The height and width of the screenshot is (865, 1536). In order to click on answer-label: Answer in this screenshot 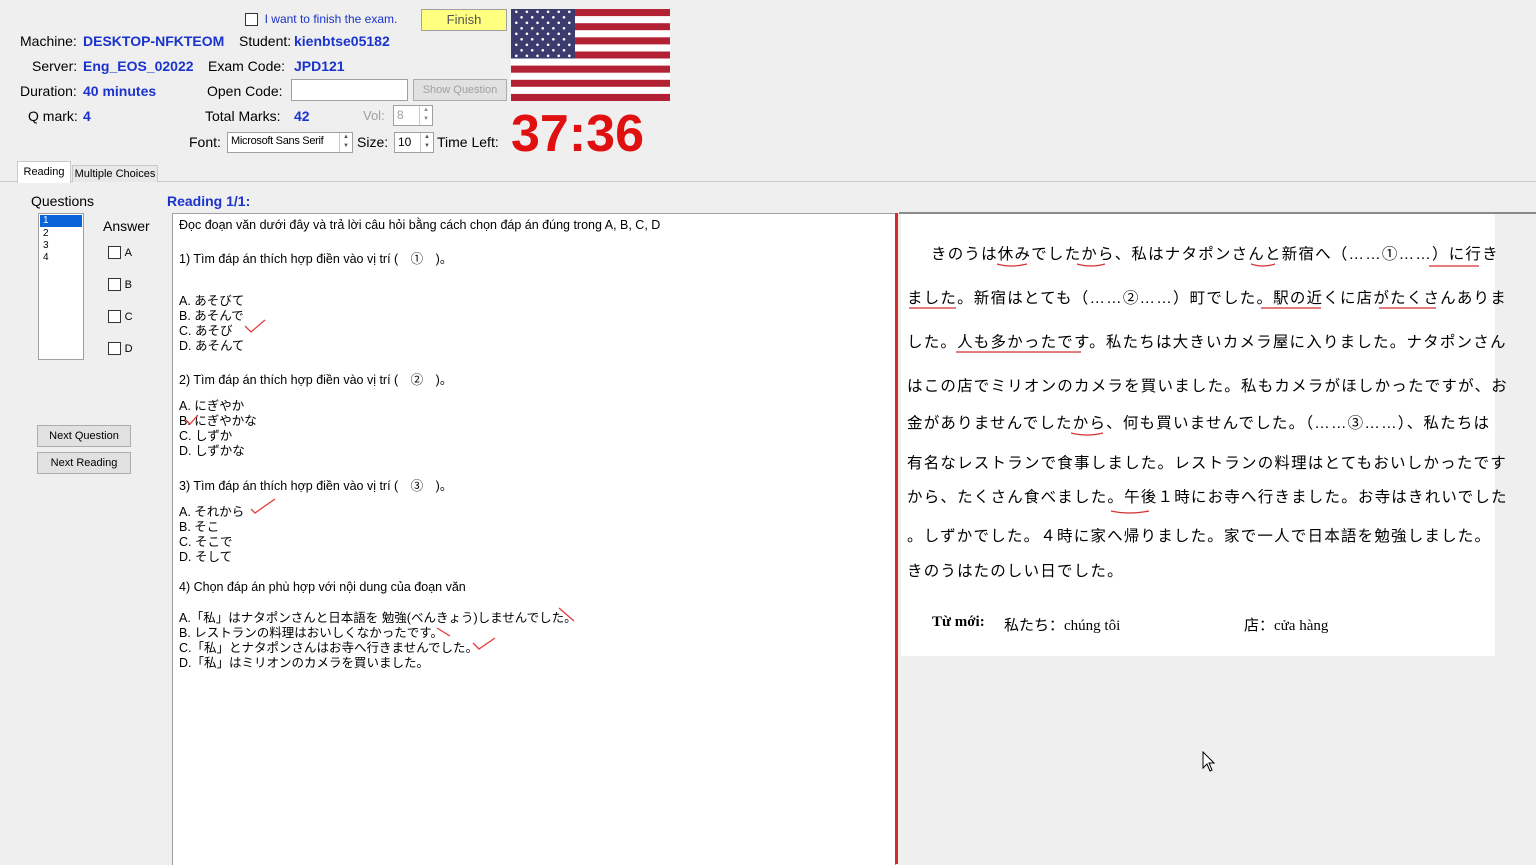, I will do `click(126, 226)`.